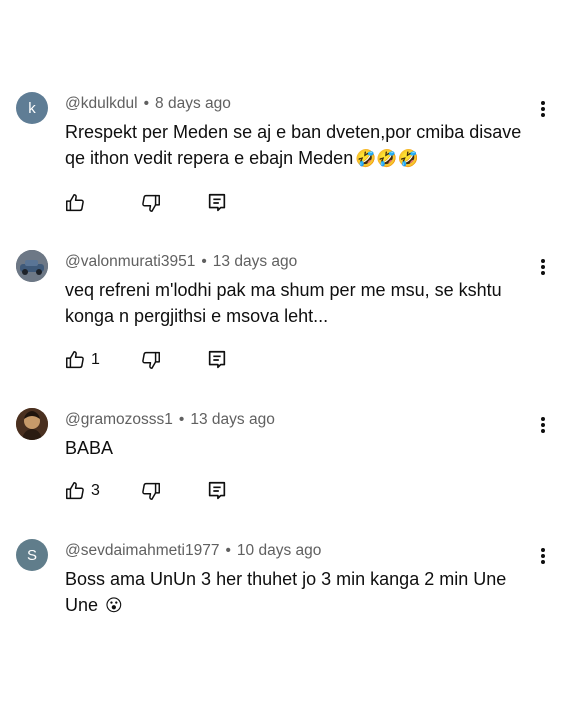  I want to click on comment-author: @valonmurati3951, so click(130, 261).